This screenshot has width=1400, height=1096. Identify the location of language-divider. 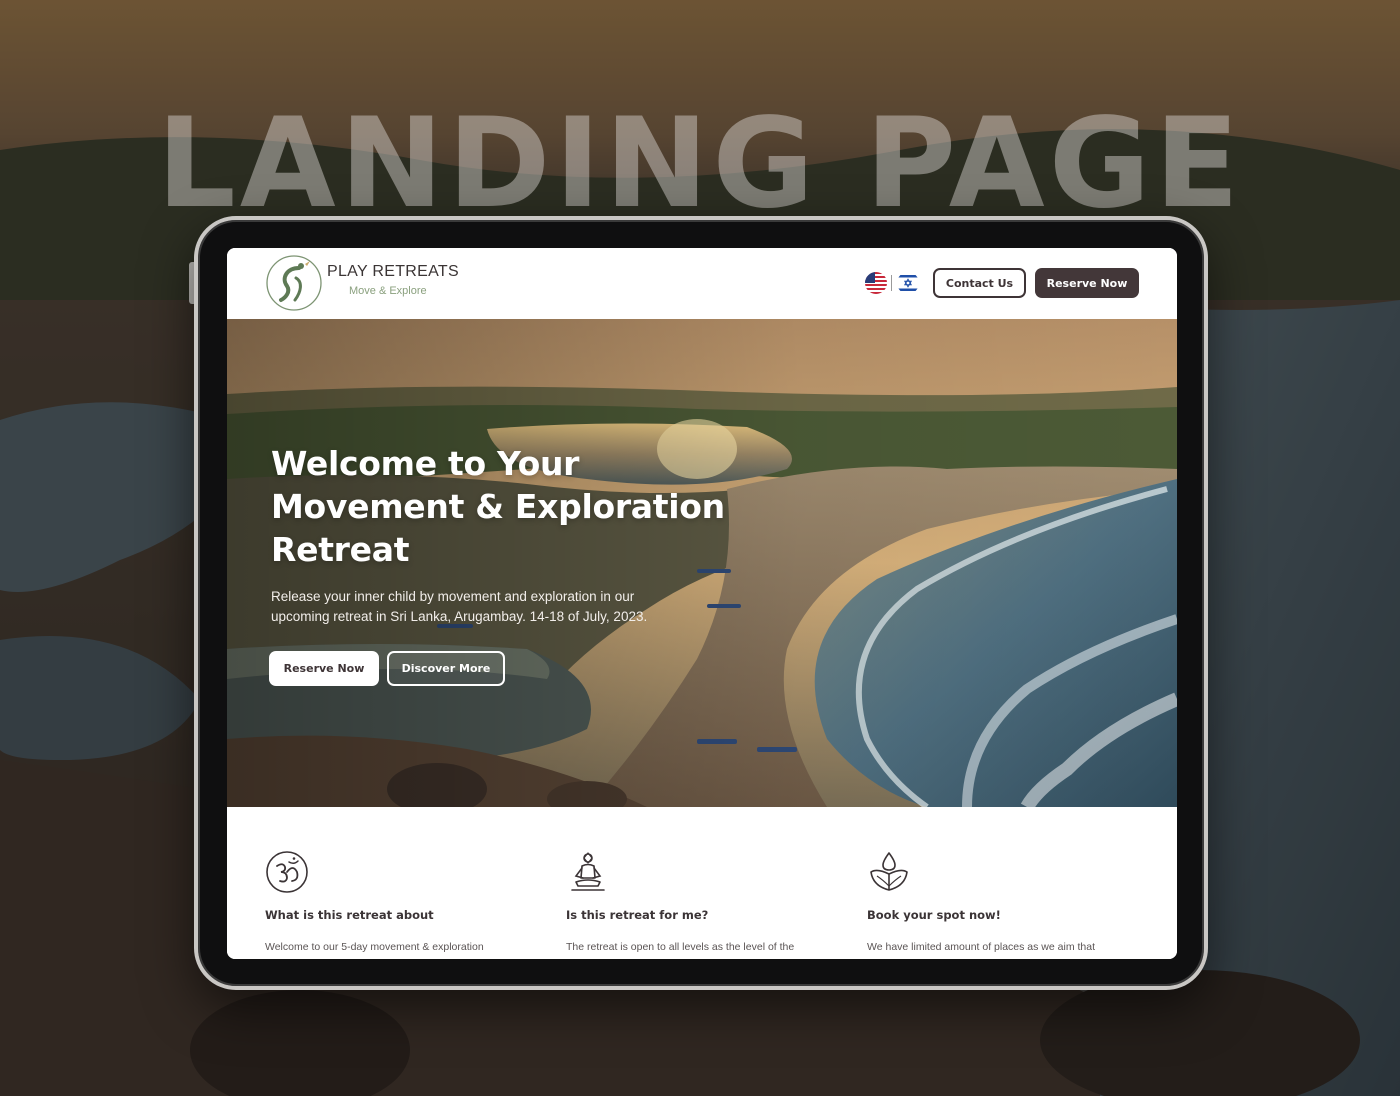
(891, 283).